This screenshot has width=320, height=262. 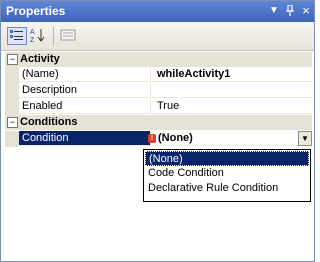 What do you see at coordinates (232, 138) in the screenshot?
I see `condition-combo: (None) ▼` at bounding box center [232, 138].